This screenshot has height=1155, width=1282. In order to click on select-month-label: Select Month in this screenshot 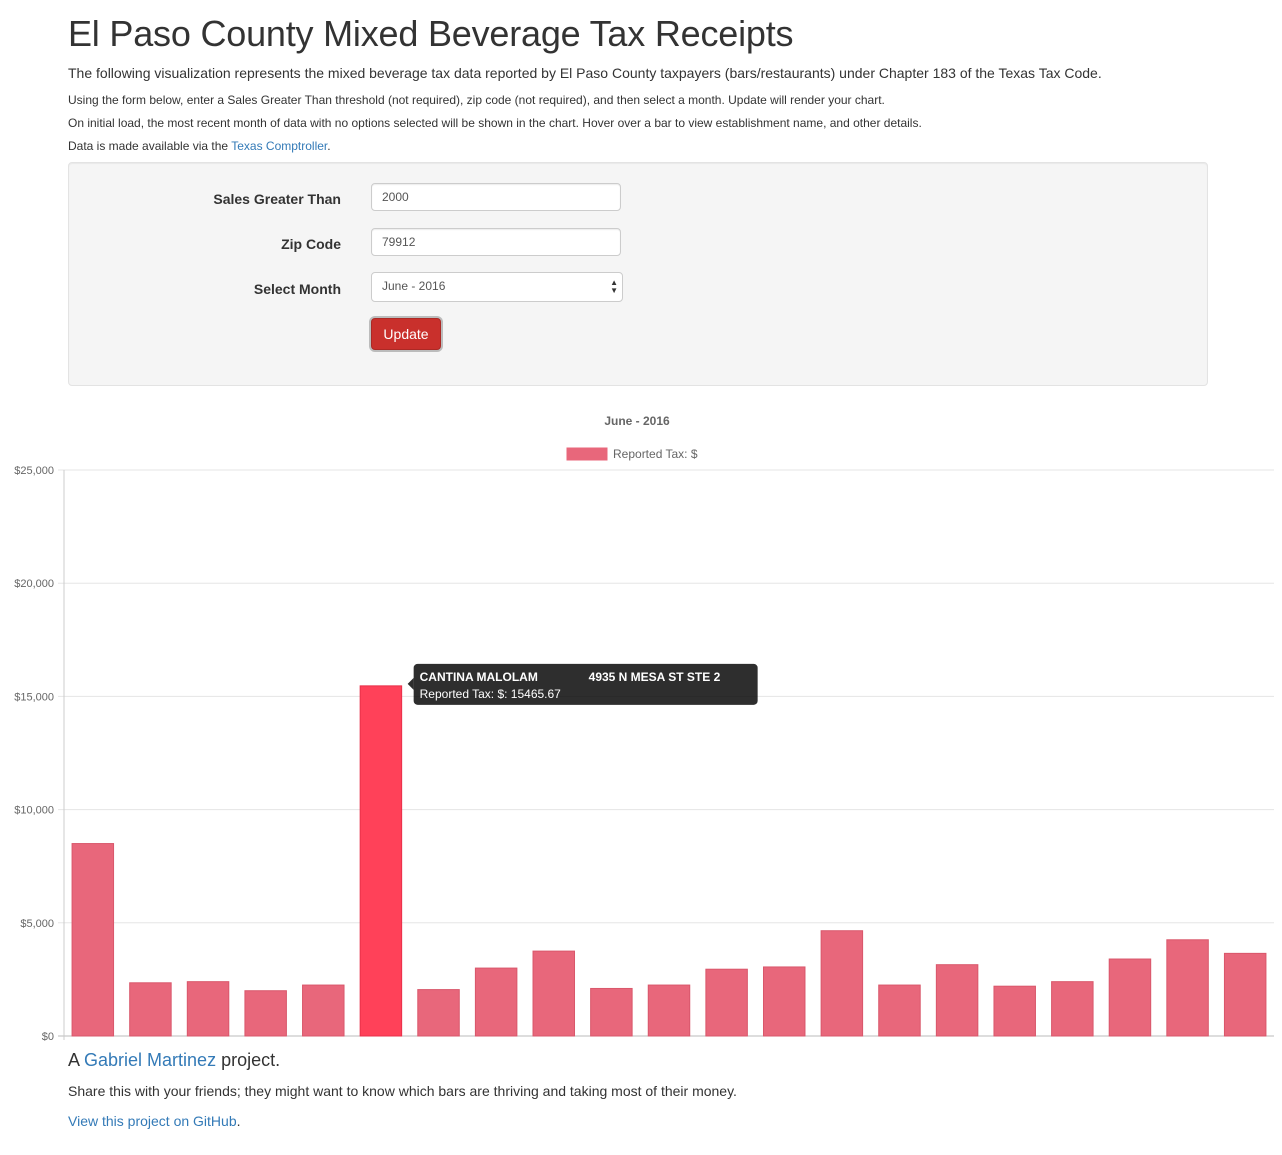, I will do `click(297, 289)`.